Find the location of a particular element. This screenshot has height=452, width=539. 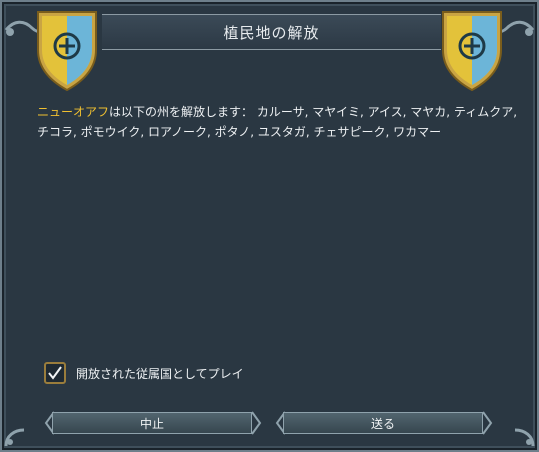

cancel-button: 中止 is located at coordinates (152, 423).